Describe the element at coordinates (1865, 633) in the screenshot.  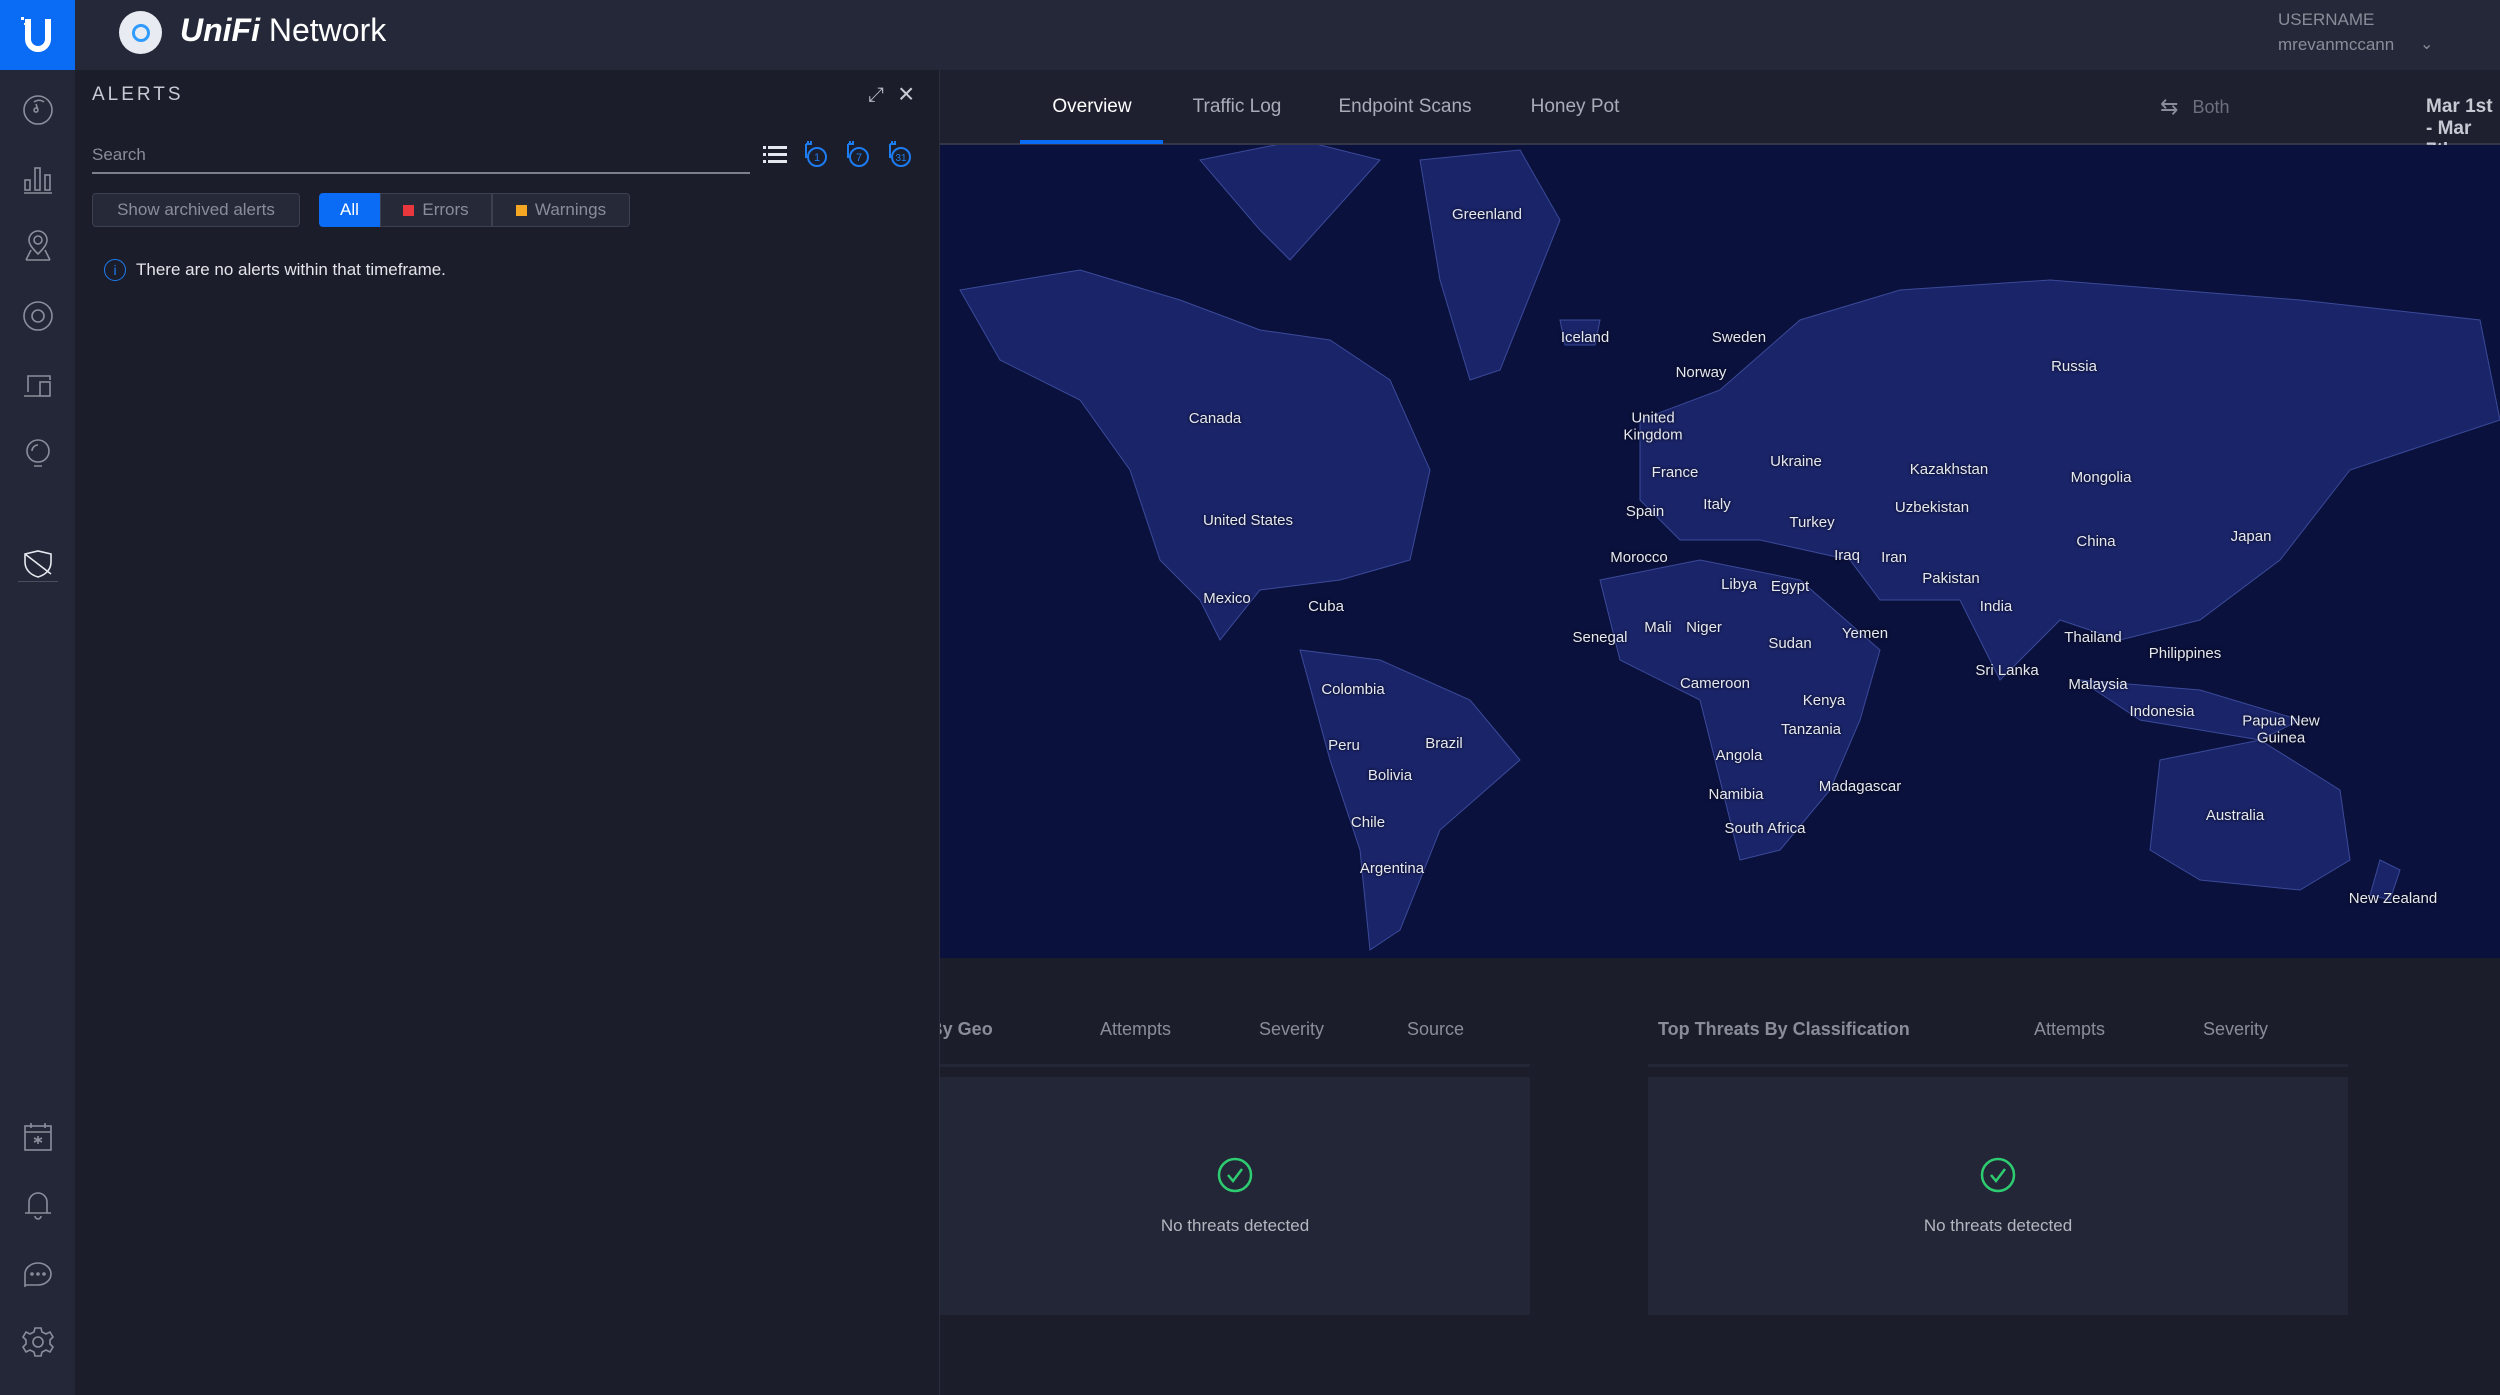
I see `country-label: Yemen` at that location.